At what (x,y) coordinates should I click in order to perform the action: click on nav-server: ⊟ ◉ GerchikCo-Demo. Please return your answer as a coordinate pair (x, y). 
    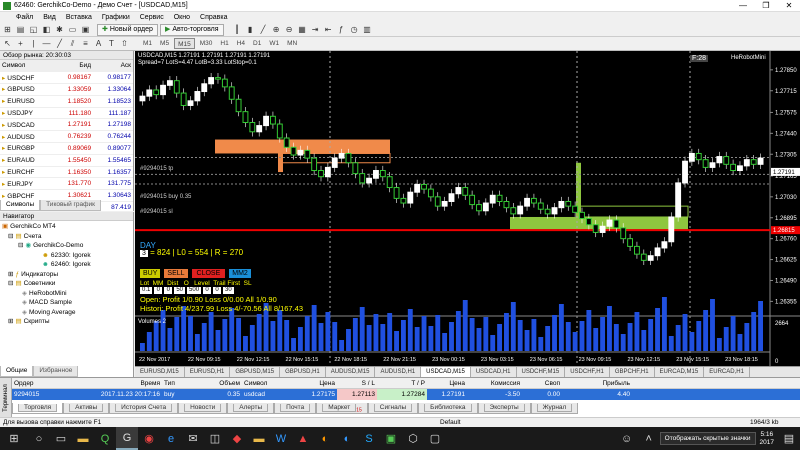
    Looking at the image, I should click on (66, 246).